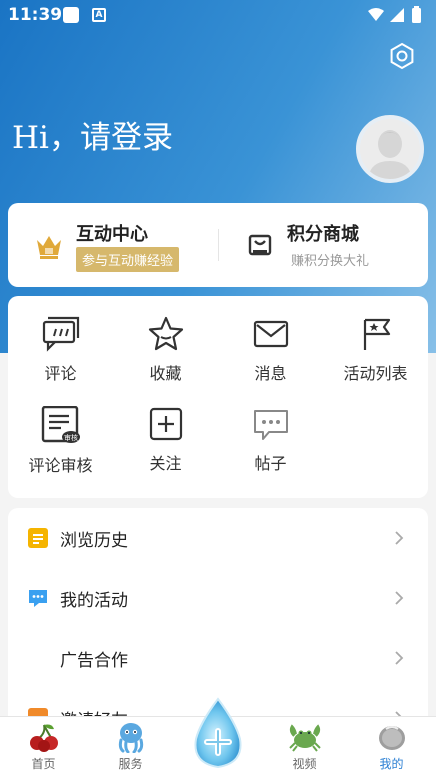 This screenshot has height=776, width=436. I want to click on tab-service: 服务, so click(130, 746).